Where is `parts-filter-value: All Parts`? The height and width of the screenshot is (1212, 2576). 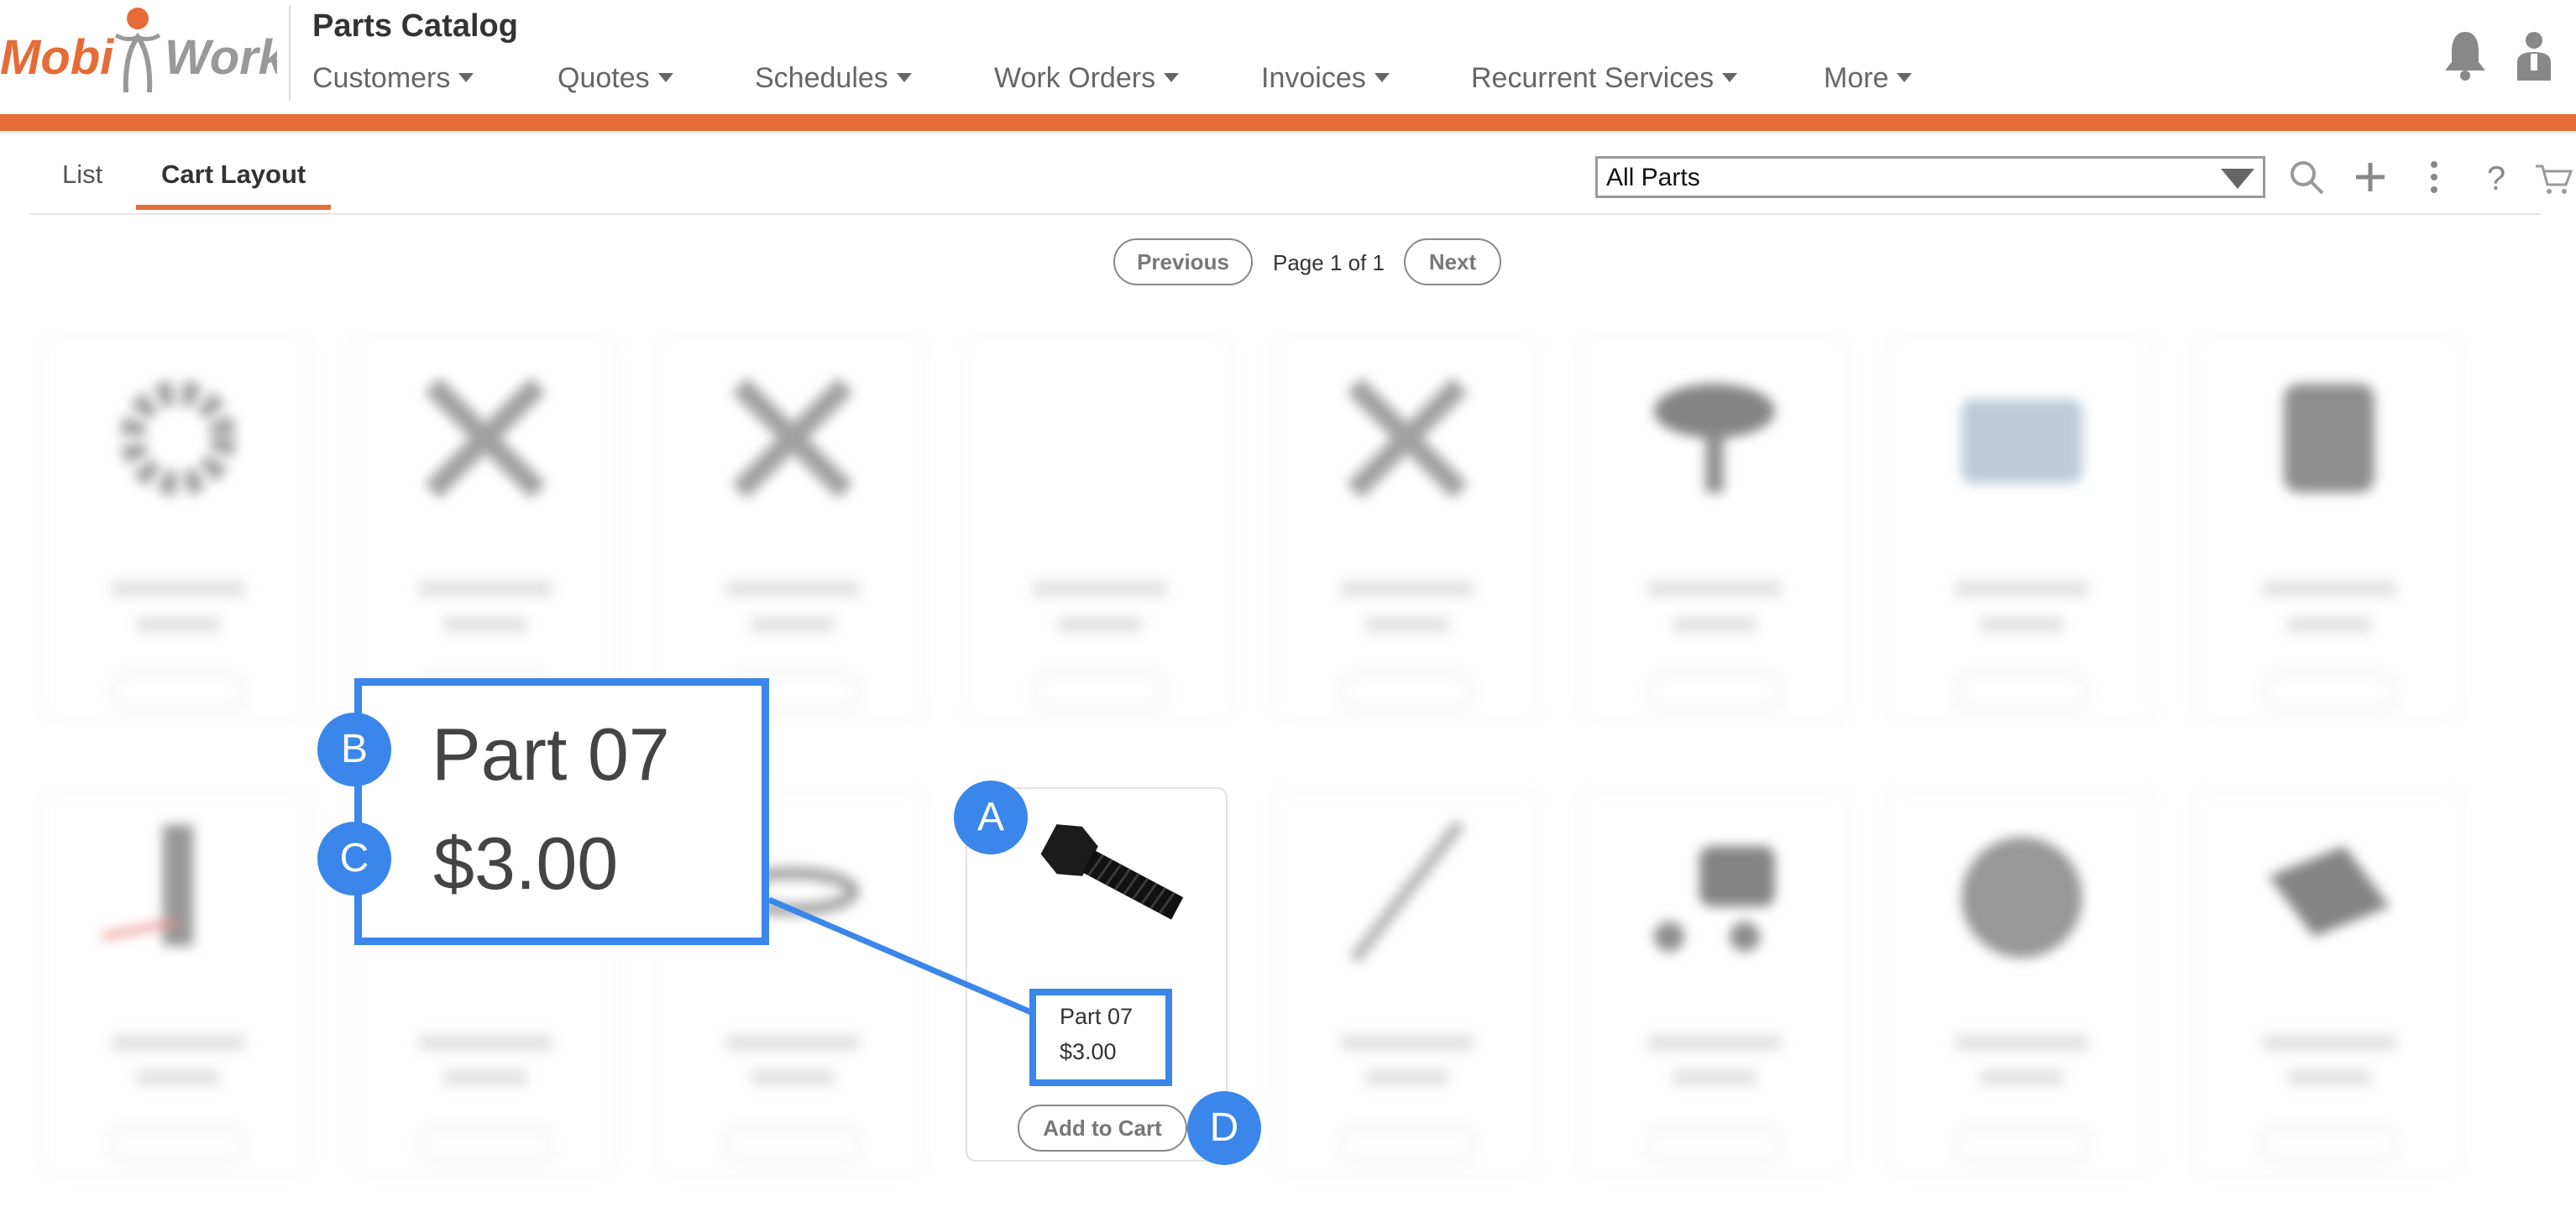
parts-filter-value: All Parts is located at coordinates (1653, 178).